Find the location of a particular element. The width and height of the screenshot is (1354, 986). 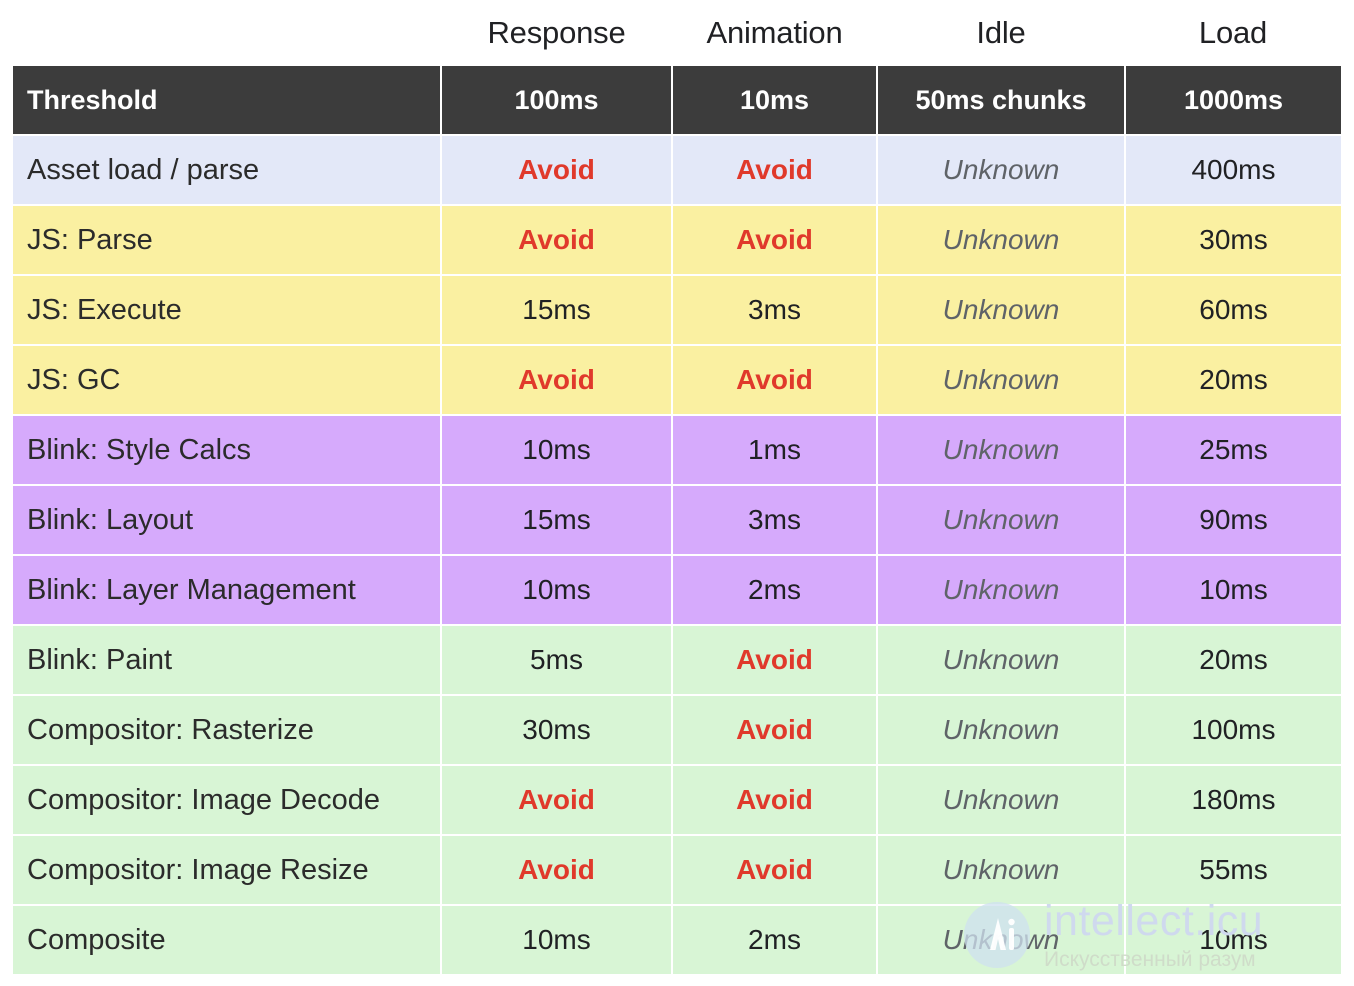

cell-load-value: 25ms is located at coordinates (1233, 449).